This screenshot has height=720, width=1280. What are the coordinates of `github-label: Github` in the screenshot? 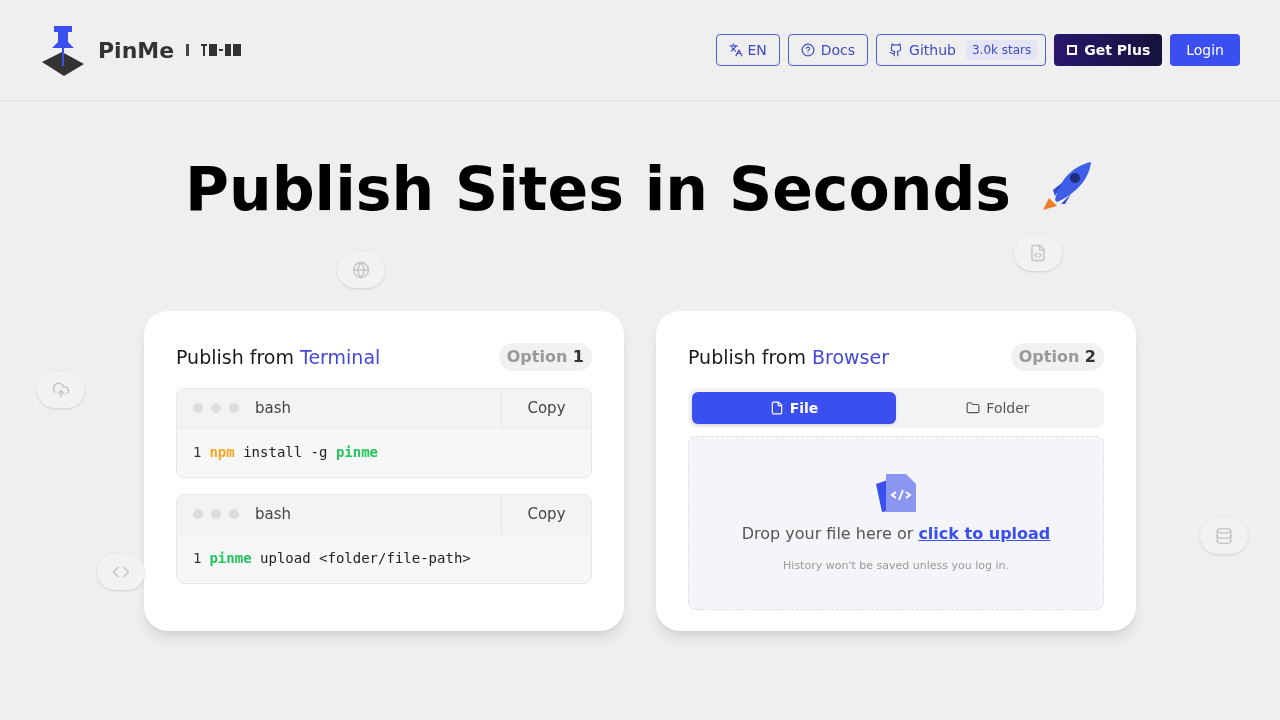 It's located at (932, 50).